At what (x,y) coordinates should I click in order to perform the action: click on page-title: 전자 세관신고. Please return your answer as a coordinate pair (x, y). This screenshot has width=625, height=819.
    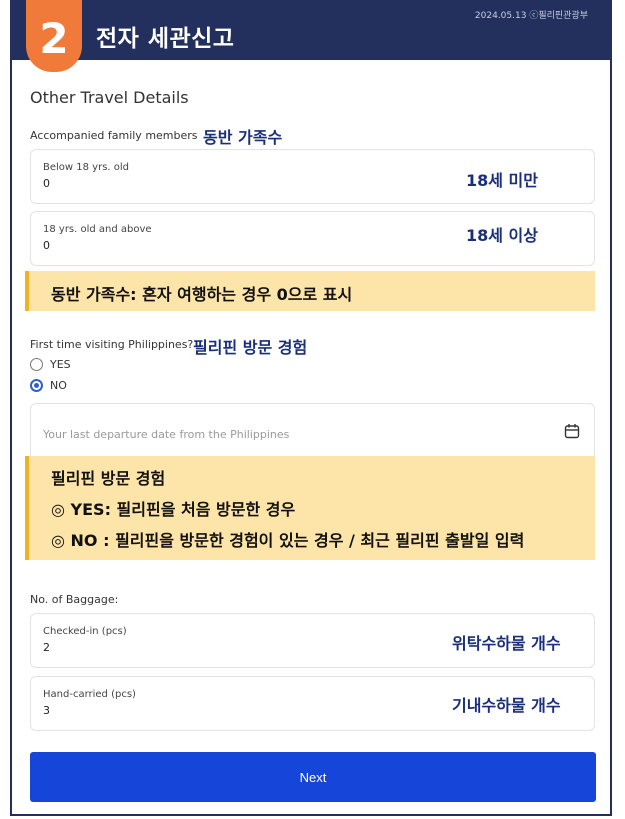
    Looking at the image, I should click on (165, 39).